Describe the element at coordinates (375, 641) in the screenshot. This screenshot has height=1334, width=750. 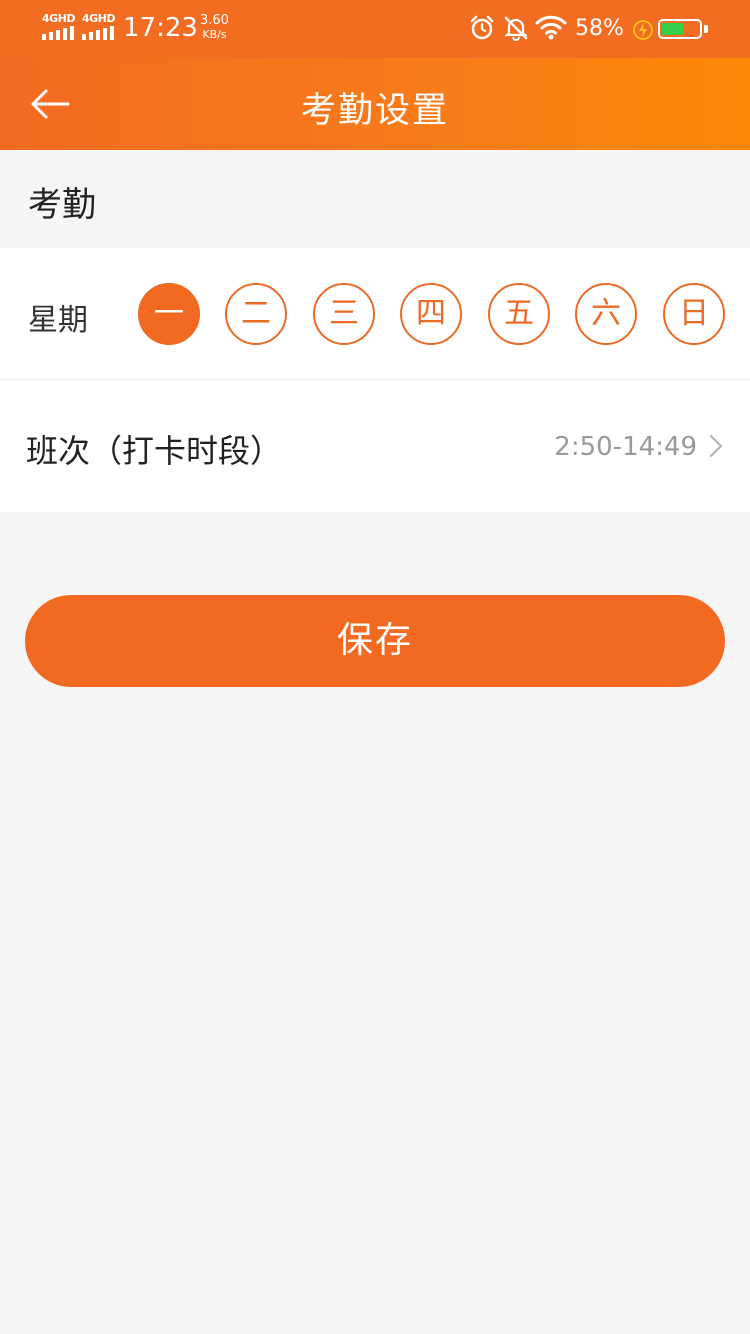
I see `save-button: 保存` at that location.